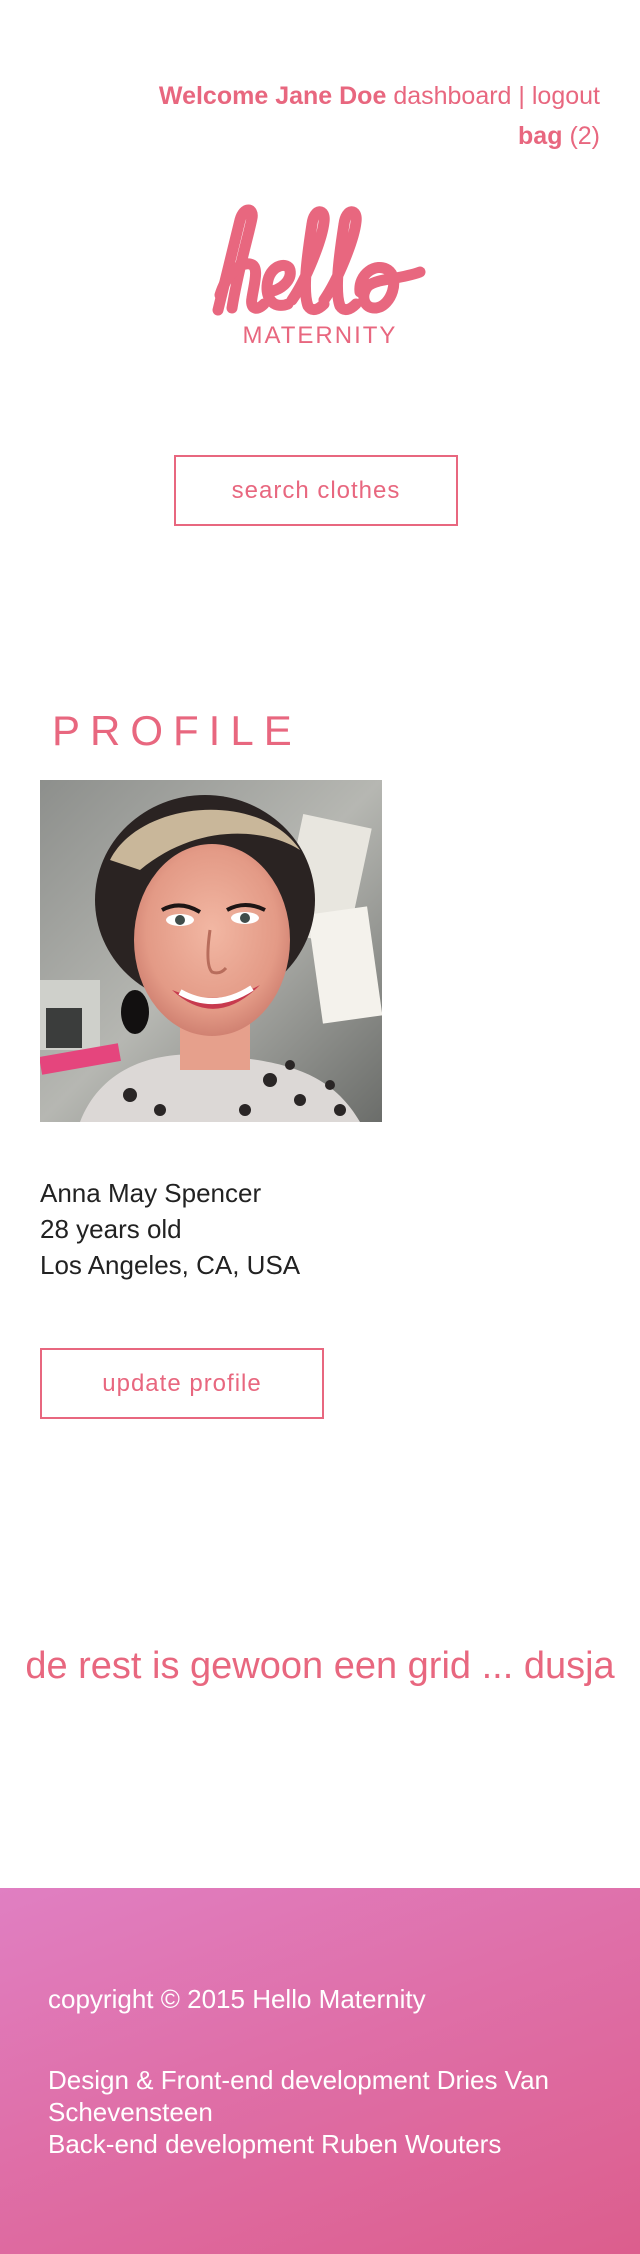 The height and width of the screenshot is (2254, 640). Describe the element at coordinates (540, 136) in the screenshot. I see `bag-label: bag` at that location.